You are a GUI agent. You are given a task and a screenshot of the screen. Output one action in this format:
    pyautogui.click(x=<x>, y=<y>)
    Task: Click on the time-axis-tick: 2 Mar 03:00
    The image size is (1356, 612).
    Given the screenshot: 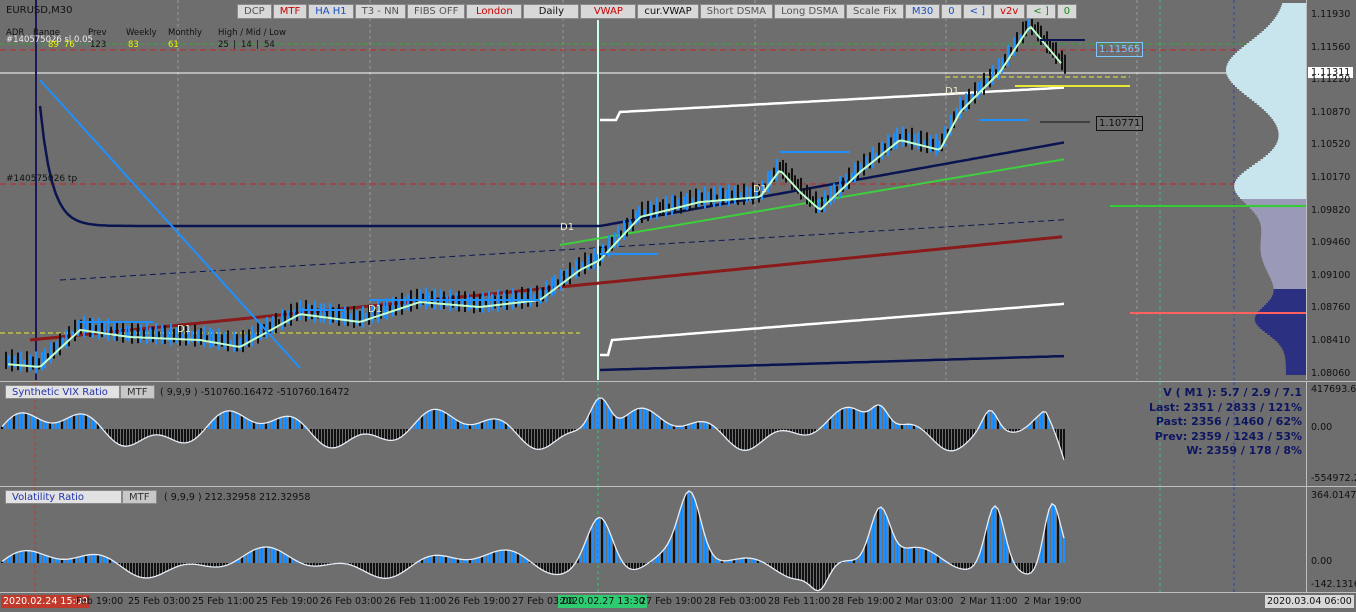 What is the action you would take?
    pyautogui.click(x=925, y=601)
    